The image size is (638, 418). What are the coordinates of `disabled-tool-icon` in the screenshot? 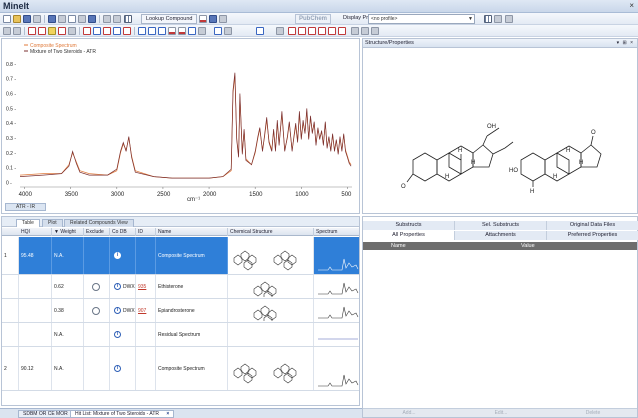 It's located at (228, 31).